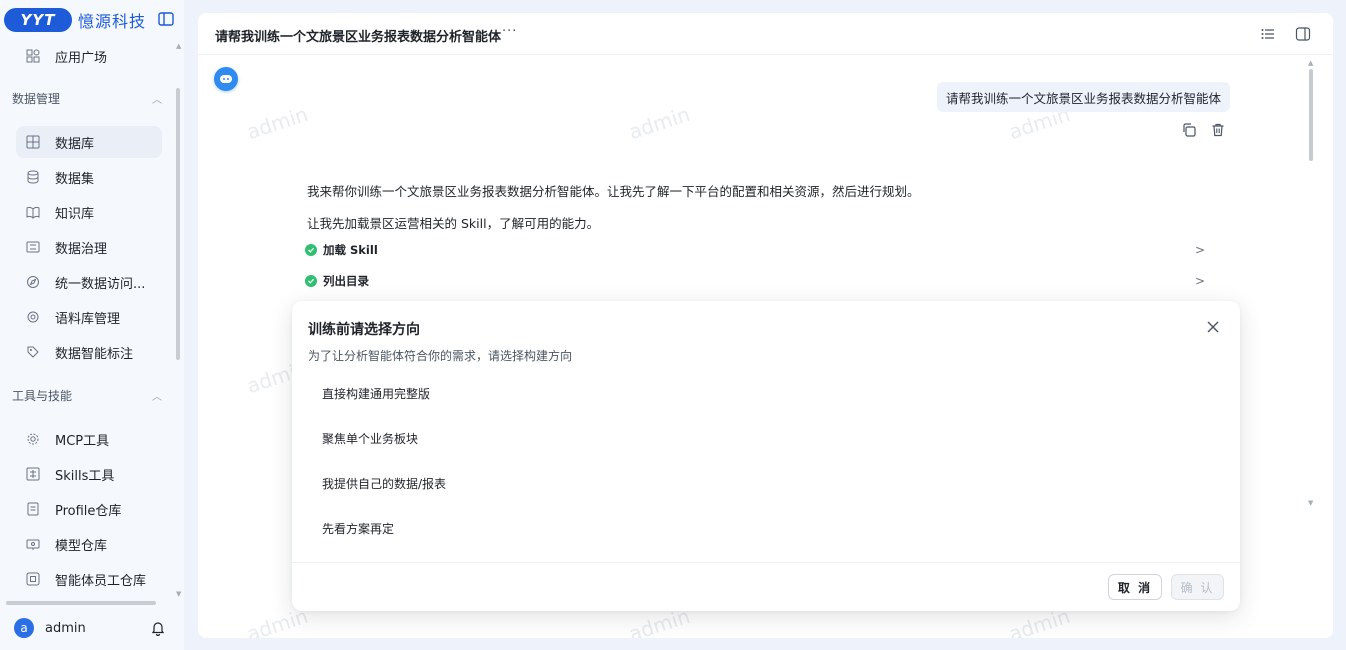 The image size is (1346, 650). I want to click on option-label: 我提供自己的数据/报表, so click(384, 483).